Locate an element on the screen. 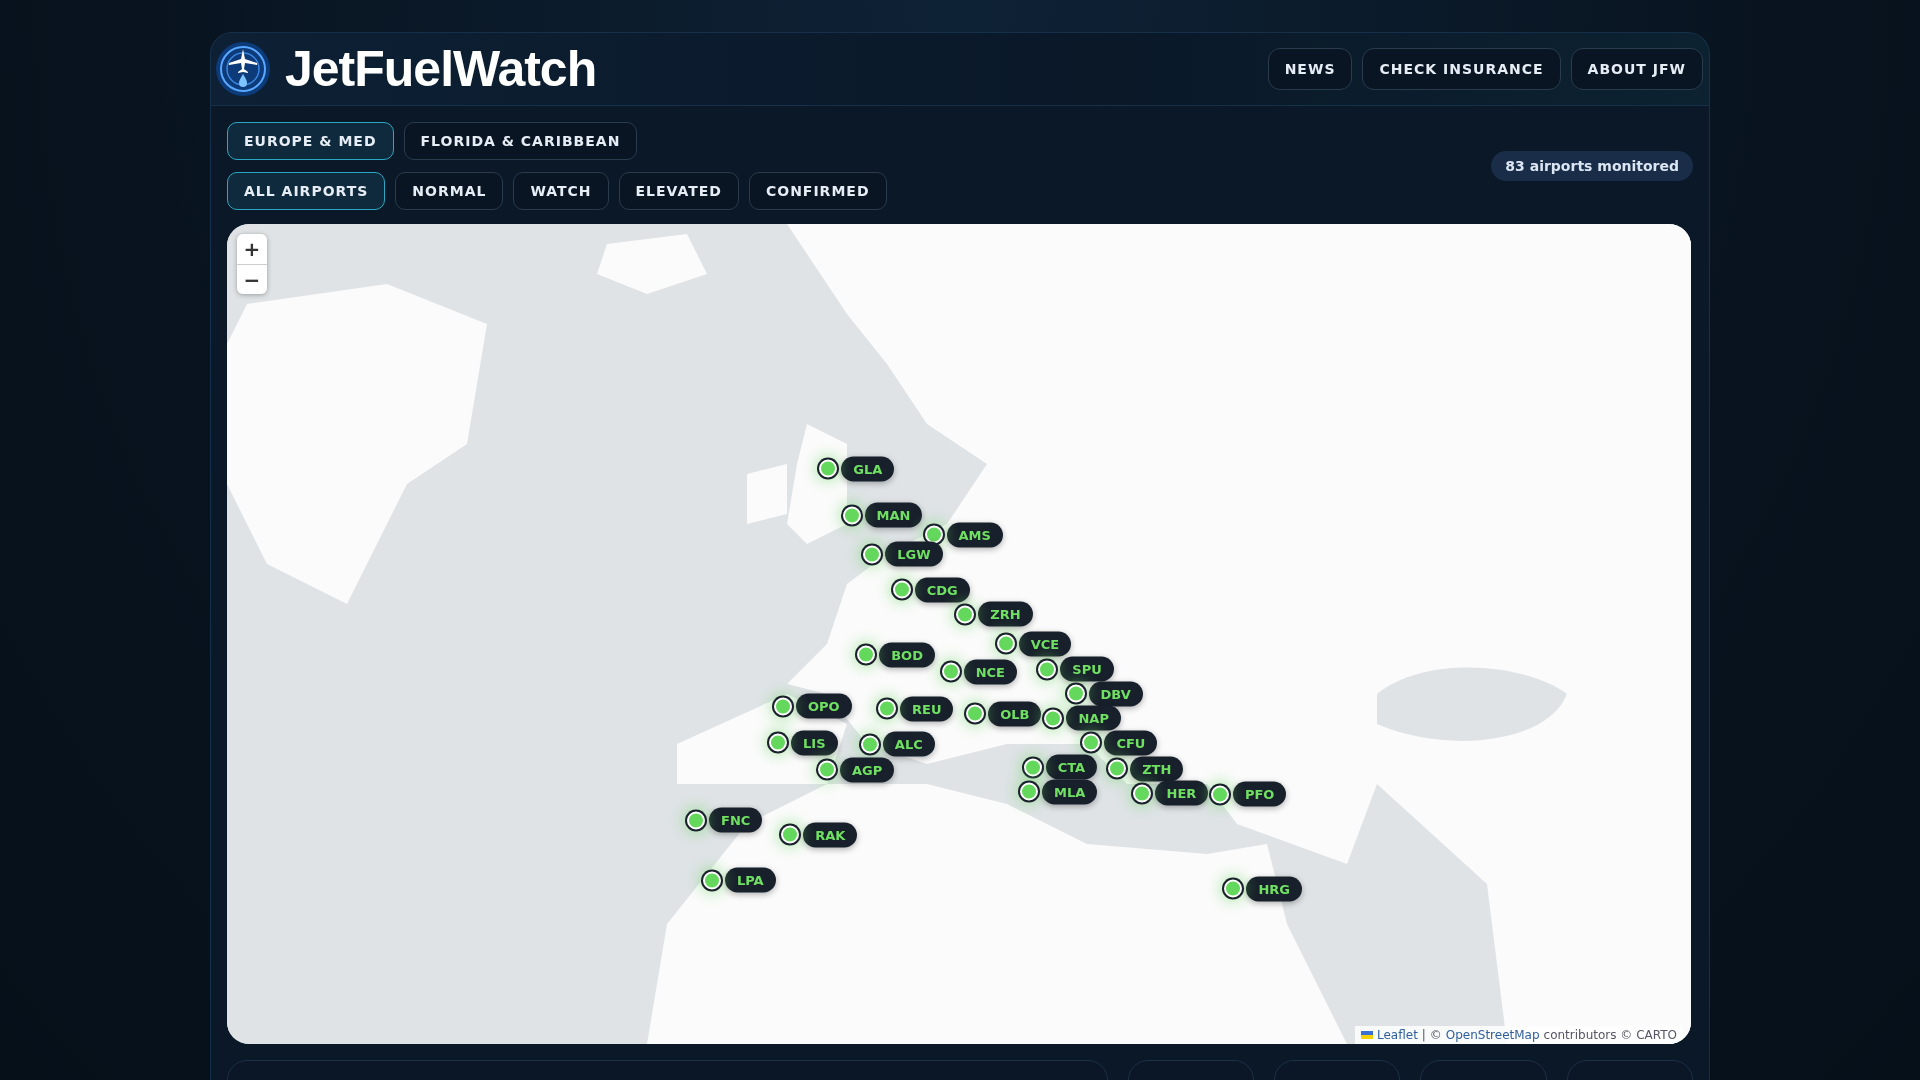 Image resolution: width=1920 pixels, height=1080 pixels. attribution-text: | © is located at coordinates (1431, 1035).